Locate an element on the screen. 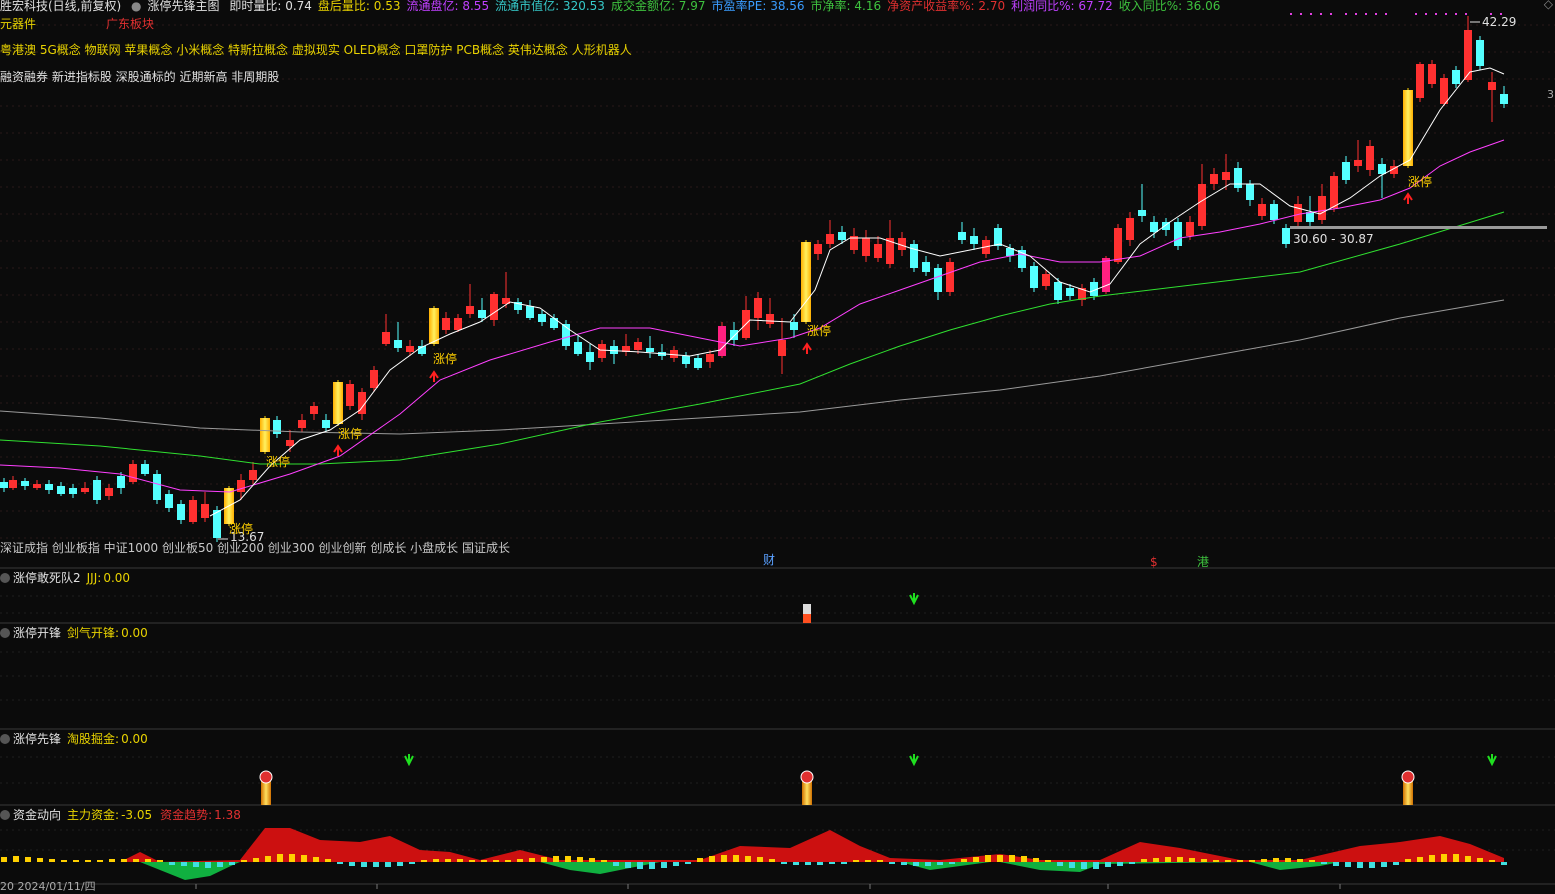 The image size is (1555, 894). signal-ball-icon is located at coordinates (266, 777).